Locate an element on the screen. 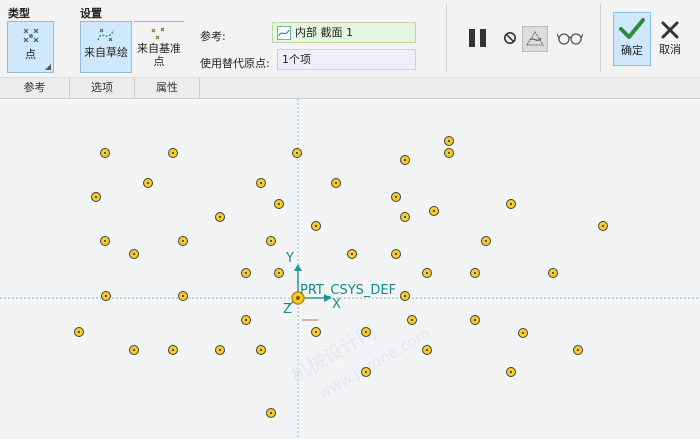  ok-label: 确定 is located at coordinates (632, 50).